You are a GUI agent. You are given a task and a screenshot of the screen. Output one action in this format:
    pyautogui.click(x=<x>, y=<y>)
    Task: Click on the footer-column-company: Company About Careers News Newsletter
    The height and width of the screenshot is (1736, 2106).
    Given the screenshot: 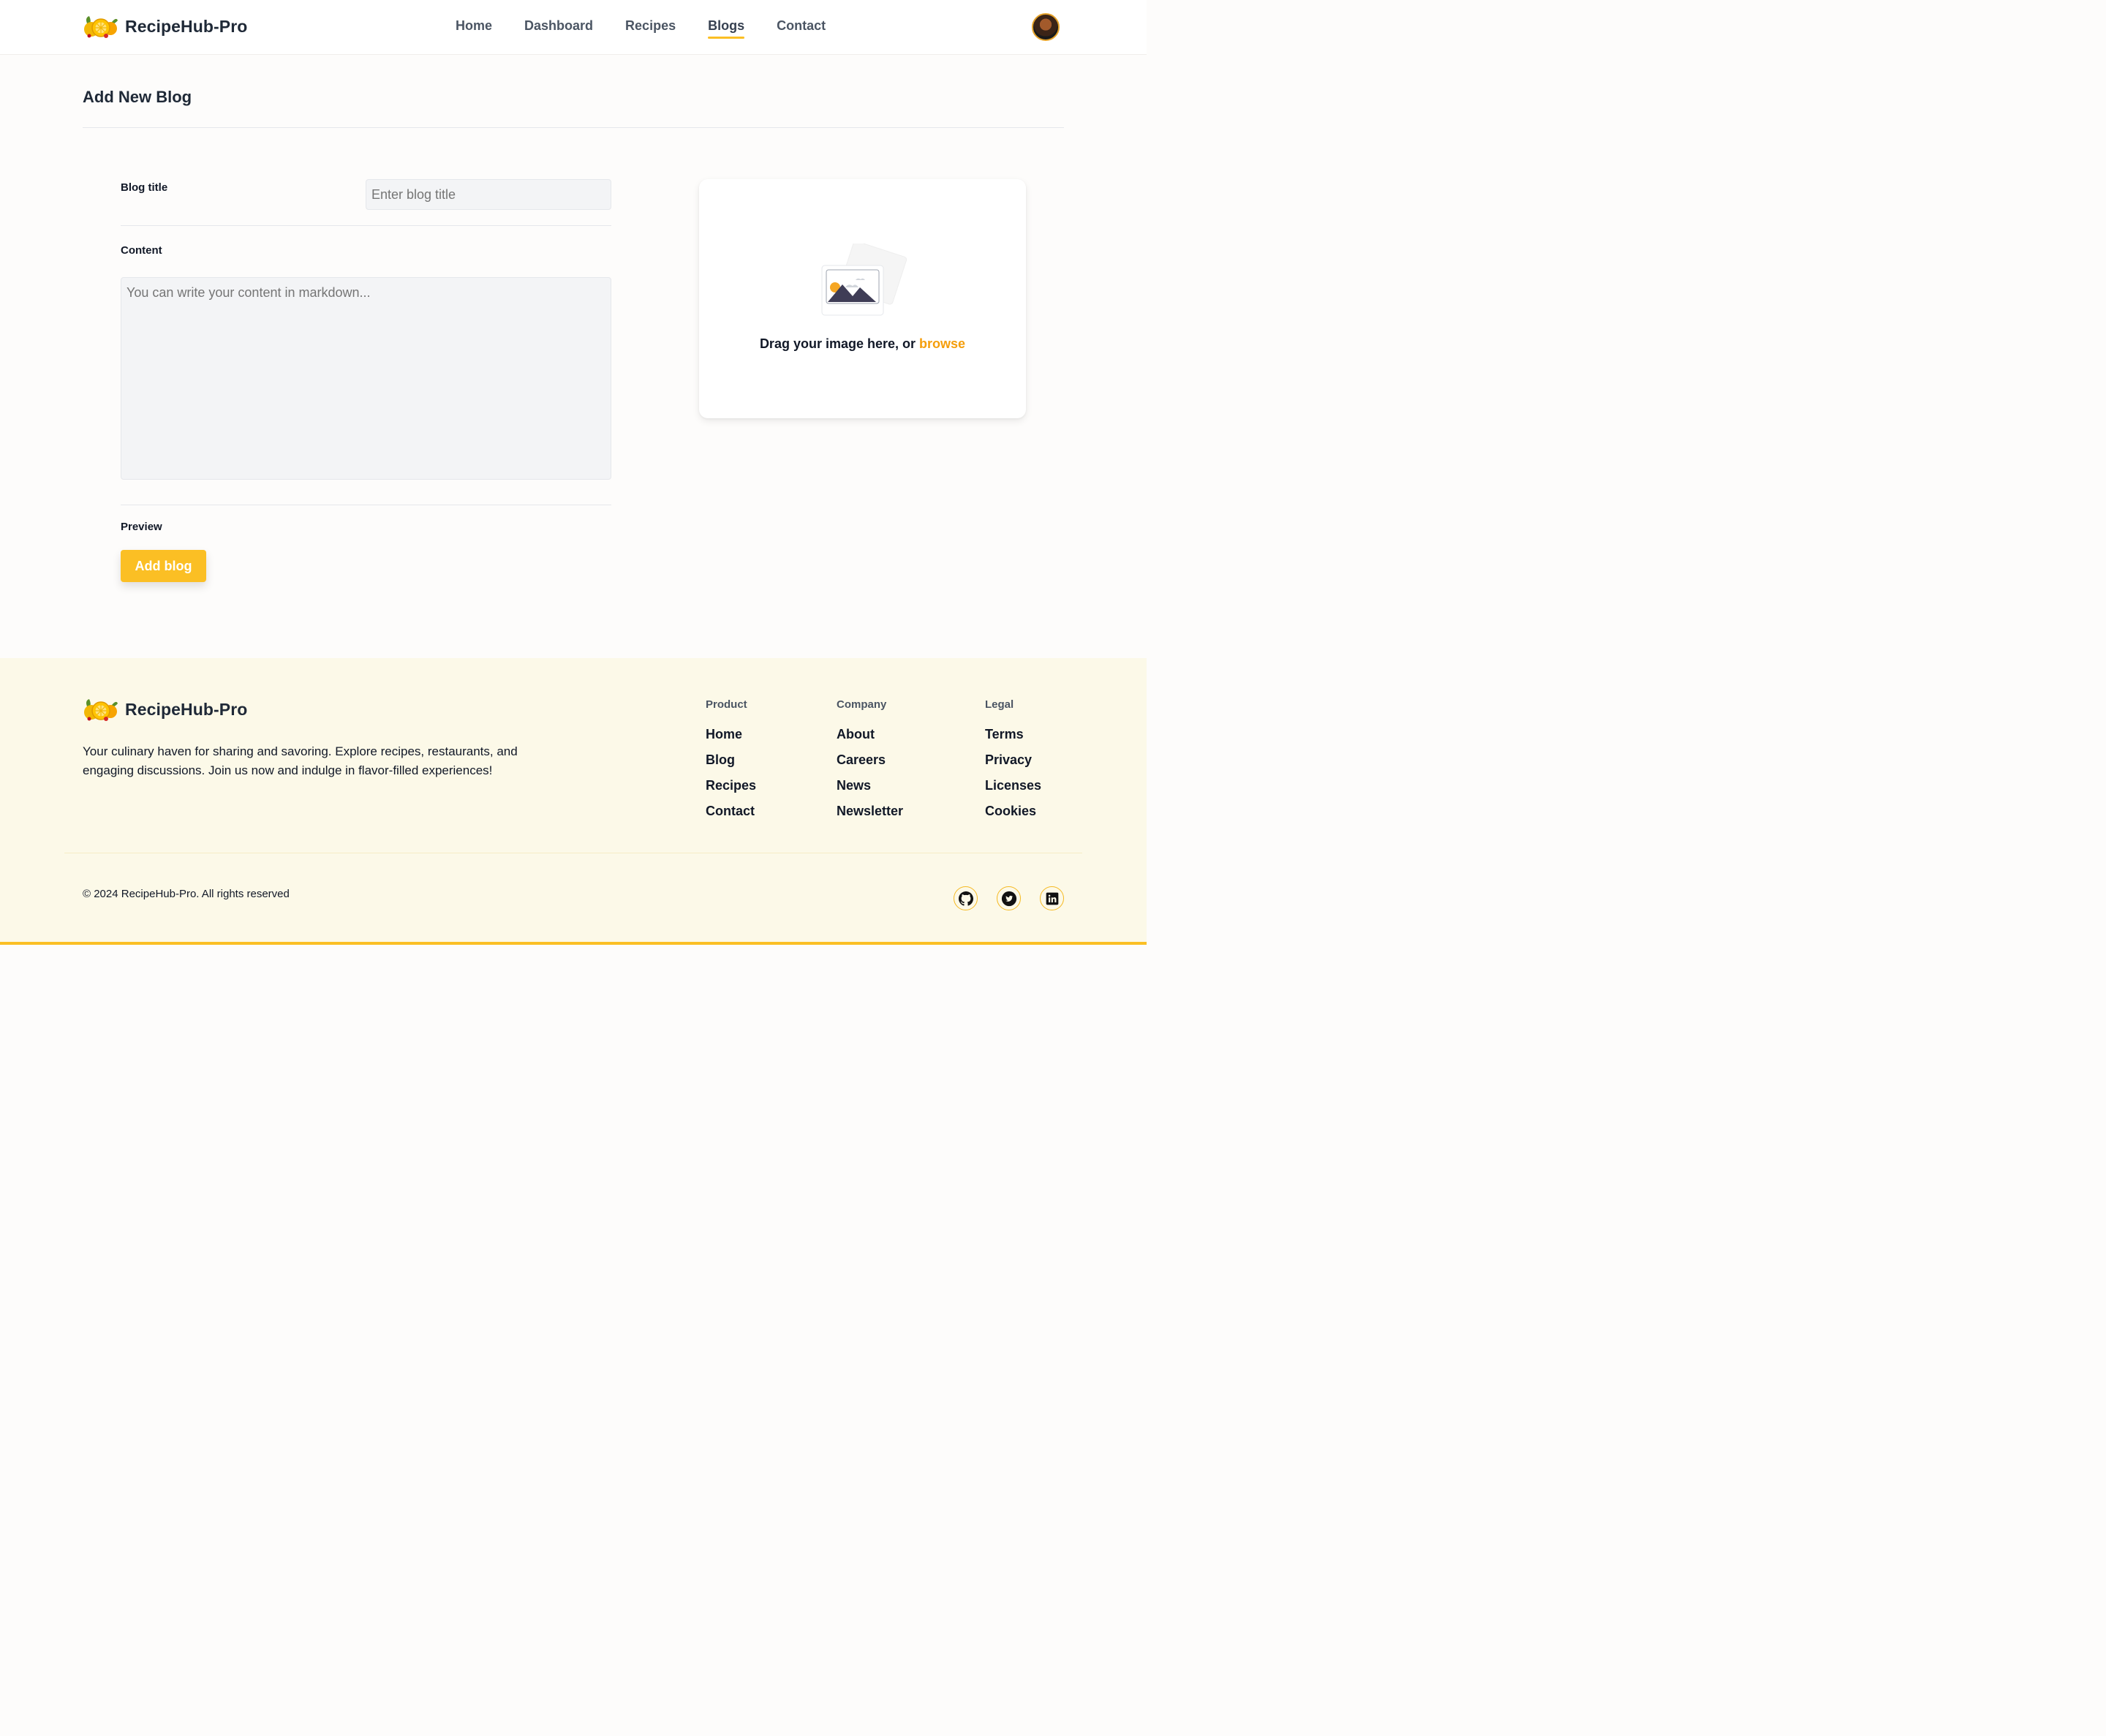 What is the action you would take?
    pyautogui.click(x=870, y=763)
    